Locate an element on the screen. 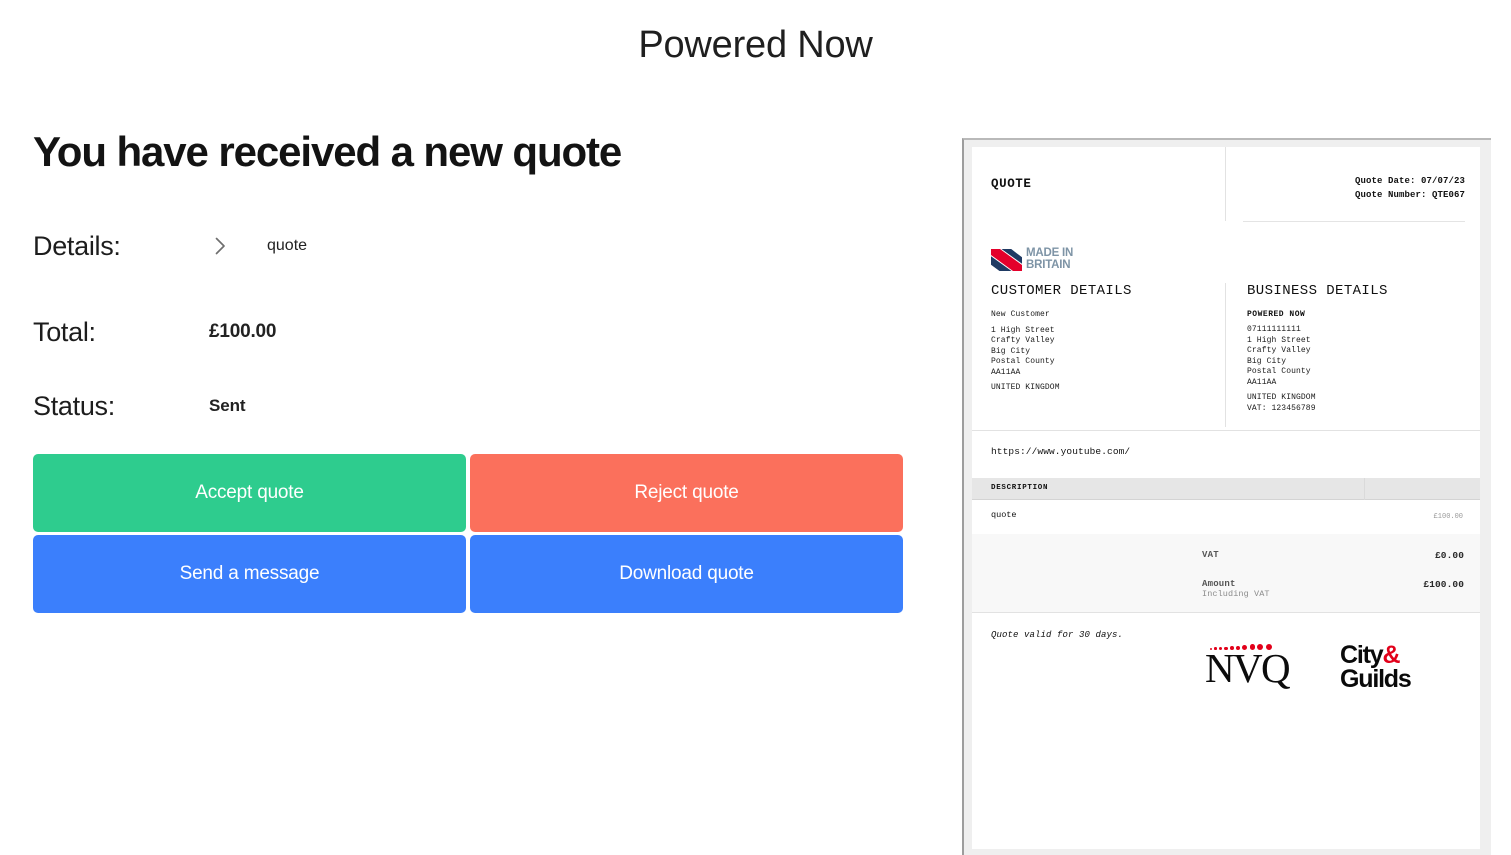  made-in-britain-logo: MADE IN BRITAIN is located at coordinates (1032, 259).